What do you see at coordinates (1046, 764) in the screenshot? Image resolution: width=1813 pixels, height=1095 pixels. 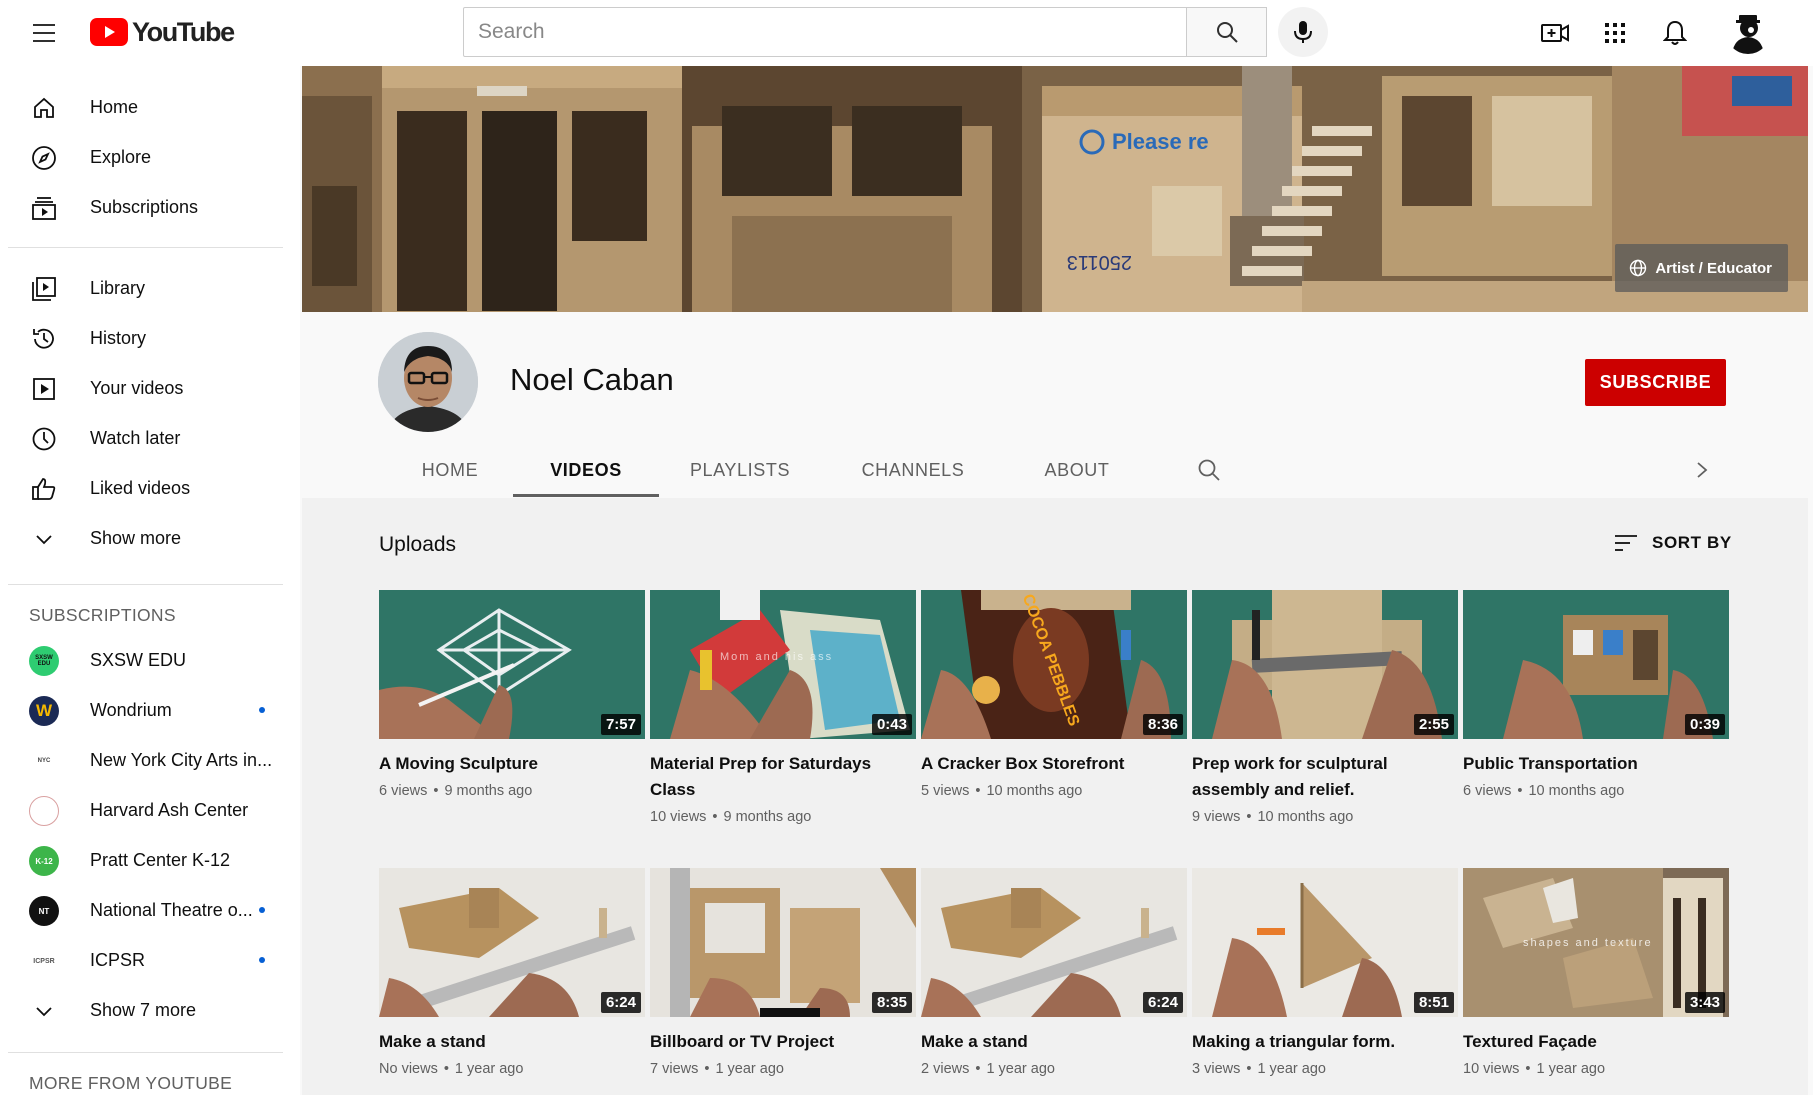 I see `video-title: A Cracker Box Storefront` at bounding box center [1046, 764].